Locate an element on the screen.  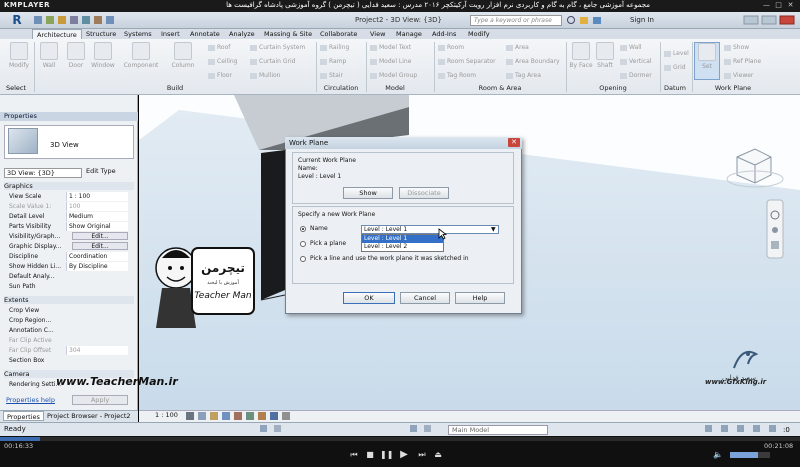
ok-button: OK is located at coordinates (369, 298).